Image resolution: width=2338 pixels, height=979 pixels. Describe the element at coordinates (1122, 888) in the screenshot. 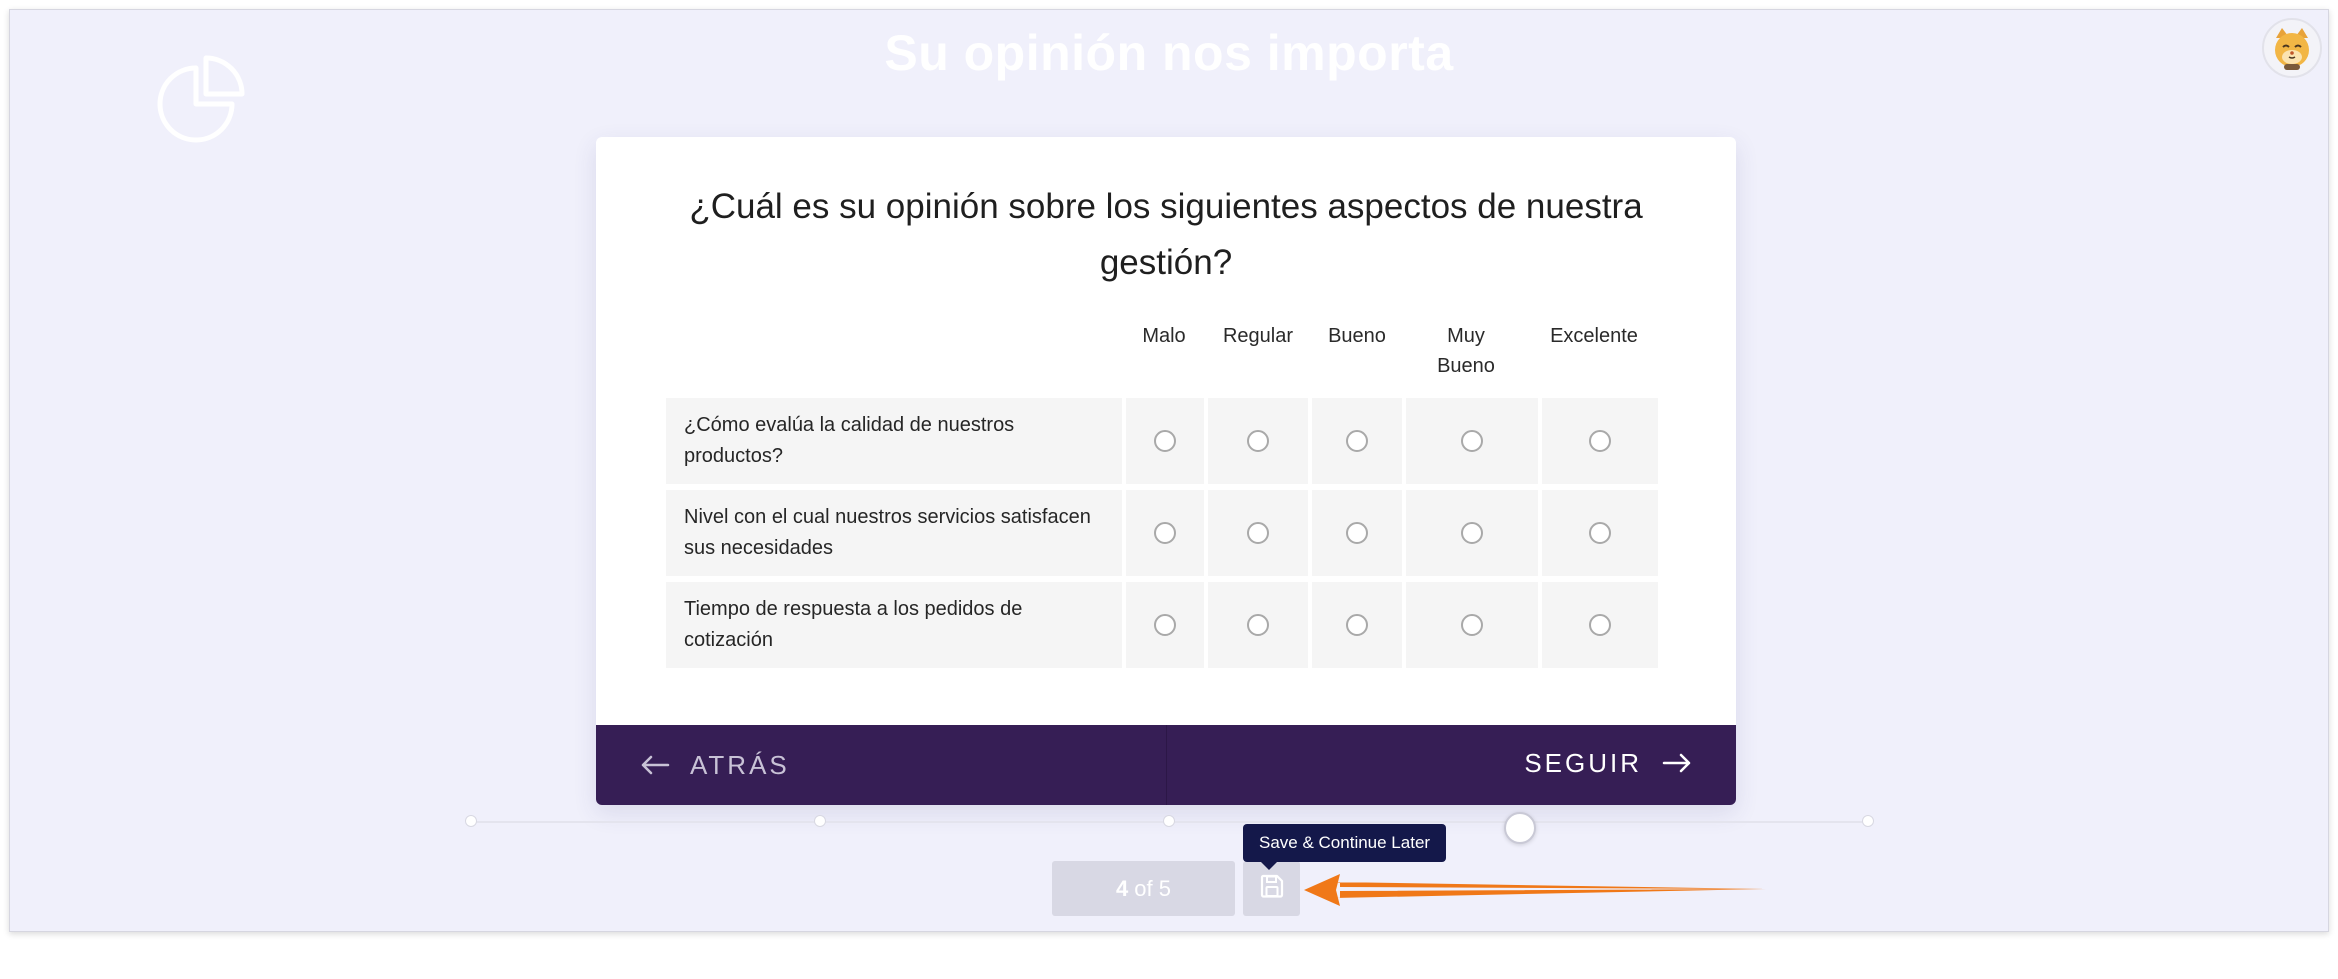

I see `current-page-number: 4` at that location.